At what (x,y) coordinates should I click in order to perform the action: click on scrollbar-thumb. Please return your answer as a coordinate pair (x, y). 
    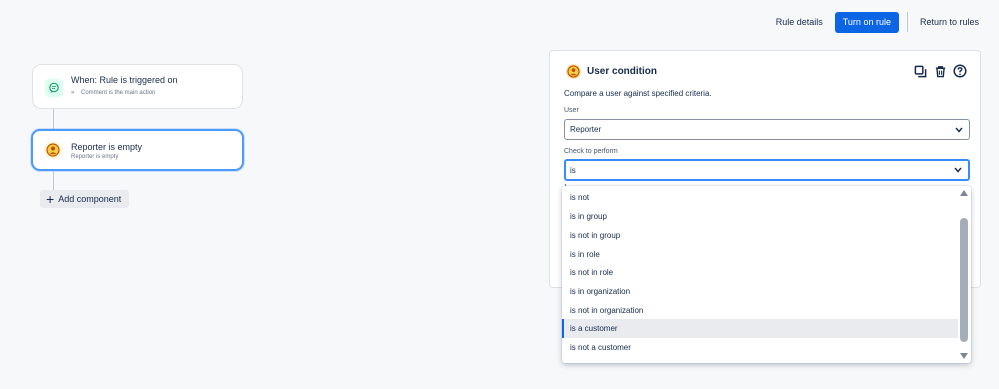
    Looking at the image, I should click on (964, 280).